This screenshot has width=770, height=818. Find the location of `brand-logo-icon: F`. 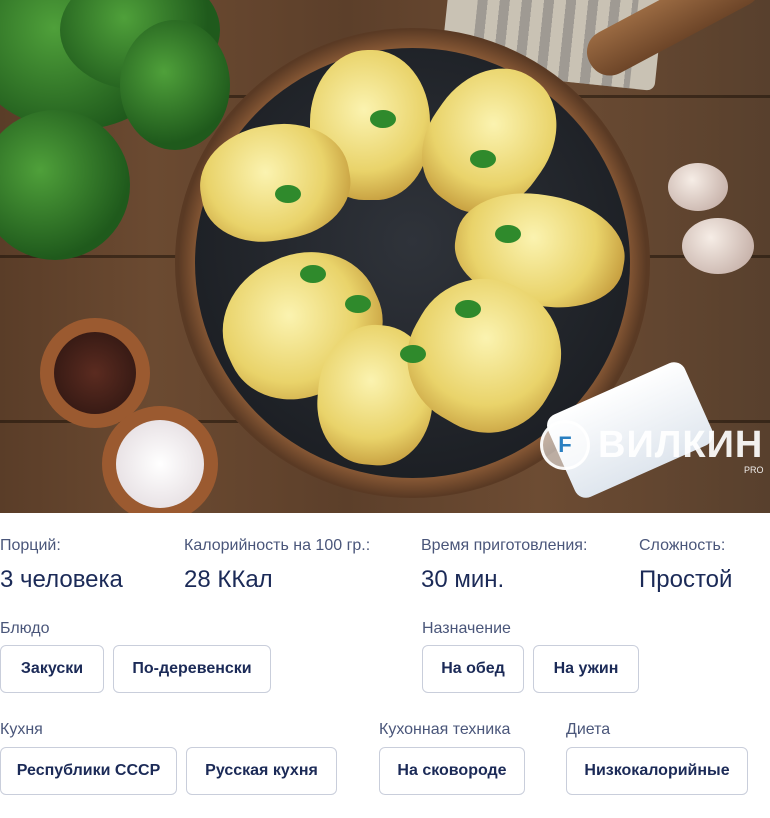

brand-logo-icon: F is located at coordinates (565, 445).